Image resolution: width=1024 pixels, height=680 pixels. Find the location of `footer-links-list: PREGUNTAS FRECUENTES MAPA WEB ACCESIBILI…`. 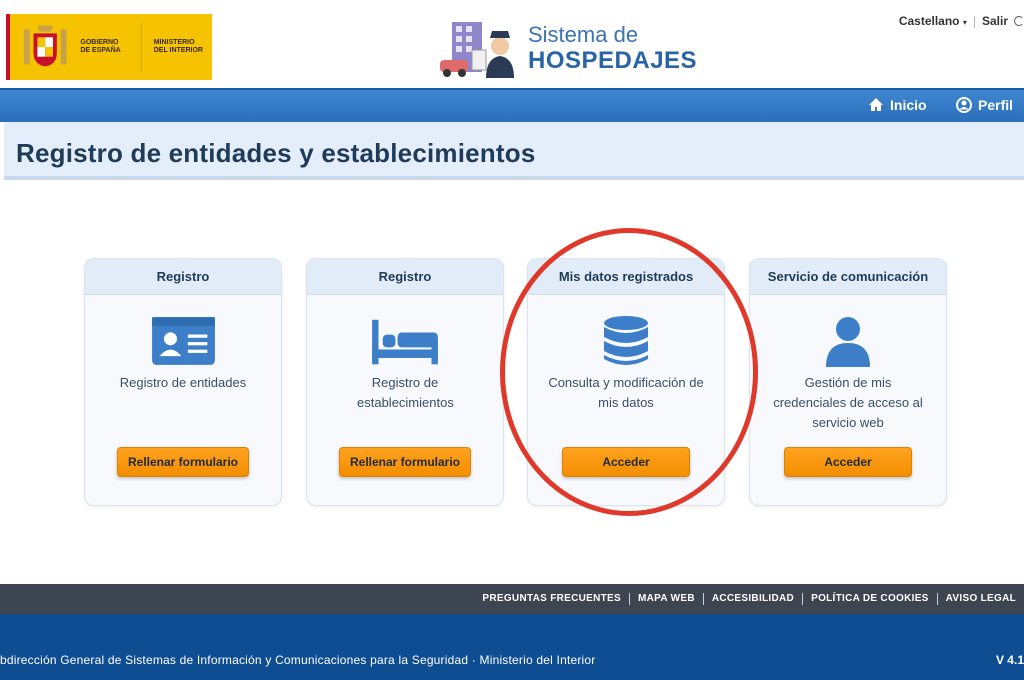

footer-links-list: PREGUNTAS FRECUENTES MAPA WEB ACCESIBILI… is located at coordinates (749, 599).